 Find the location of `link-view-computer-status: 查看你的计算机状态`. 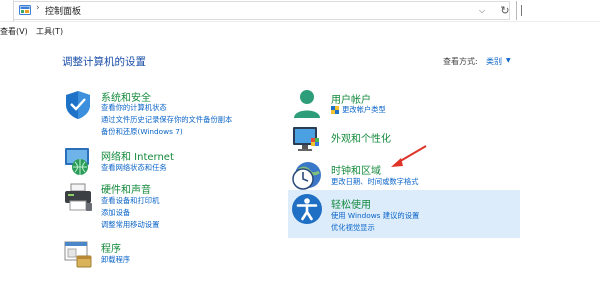

link-view-computer-status: 查看你的计算机状态 is located at coordinates (134, 108).